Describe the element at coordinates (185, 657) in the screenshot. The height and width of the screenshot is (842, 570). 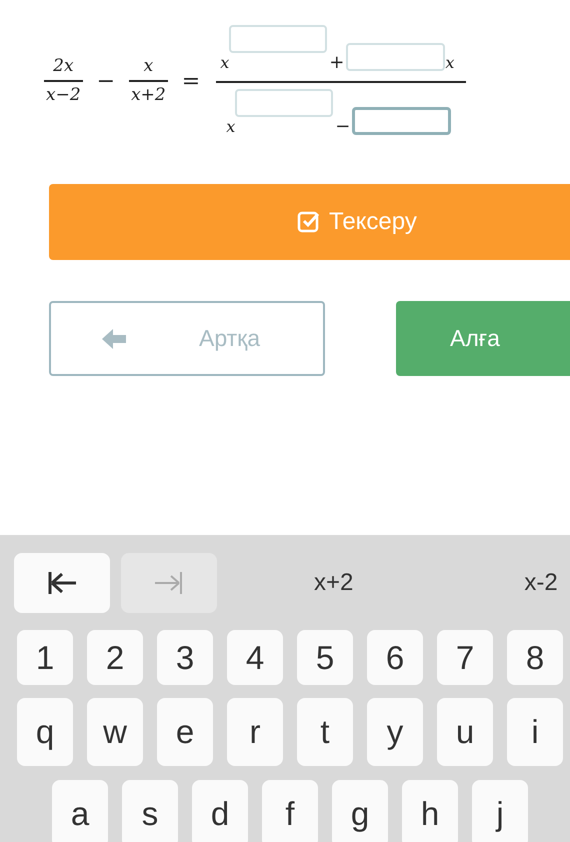
I see `keyboard-key: 3` at that location.